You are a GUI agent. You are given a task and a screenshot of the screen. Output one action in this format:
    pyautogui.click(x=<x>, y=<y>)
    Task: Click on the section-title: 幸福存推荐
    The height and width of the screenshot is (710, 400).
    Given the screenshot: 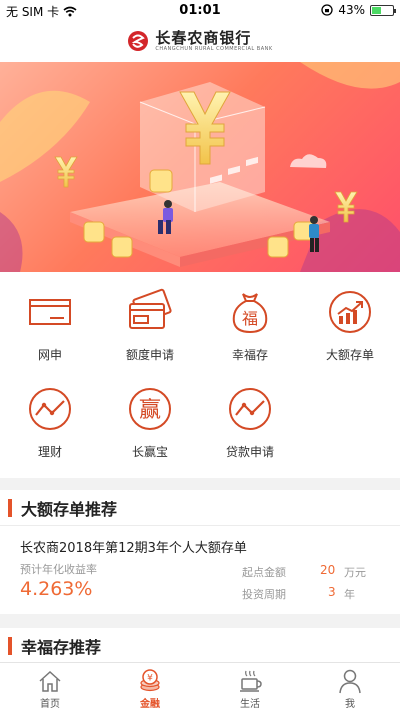 What is the action you would take?
    pyautogui.click(x=61, y=647)
    